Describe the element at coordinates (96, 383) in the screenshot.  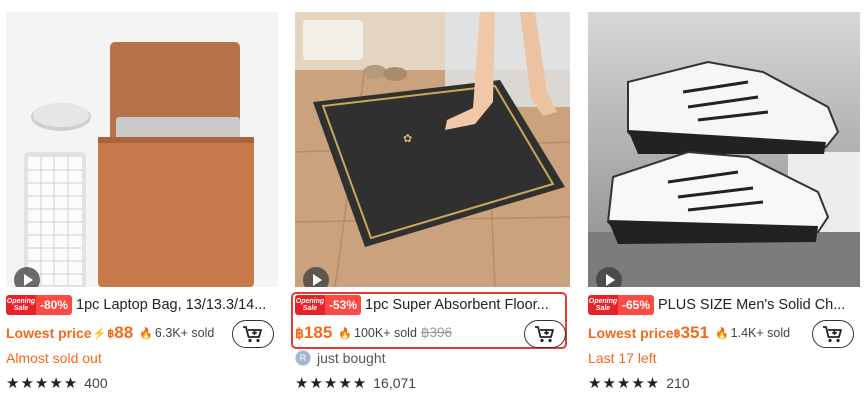
I see `rating-count: 400` at that location.